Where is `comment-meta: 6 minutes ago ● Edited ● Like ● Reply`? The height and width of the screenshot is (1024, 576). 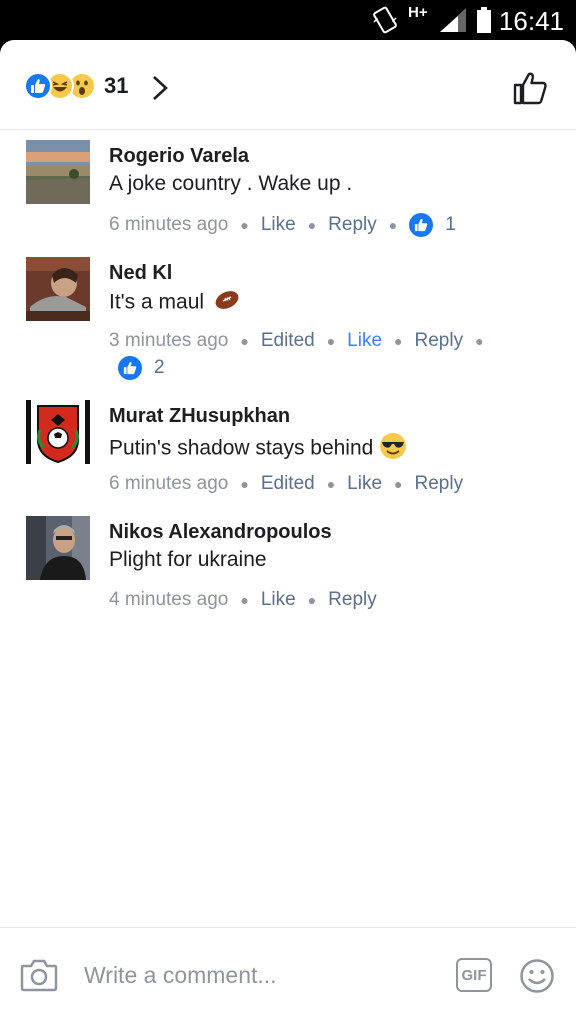 comment-meta: 6 minutes ago ● Edited ● Like ● Reply is located at coordinates (286, 484).